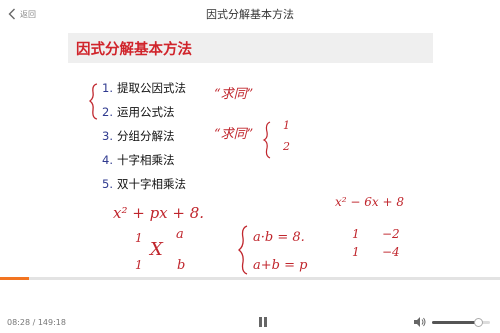 Image resolution: width=500 pixels, height=333 pixels. What do you see at coordinates (280, 265) in the screenshot?
I see `system-line-2: a+b = p` at bounding box center [280, 265].